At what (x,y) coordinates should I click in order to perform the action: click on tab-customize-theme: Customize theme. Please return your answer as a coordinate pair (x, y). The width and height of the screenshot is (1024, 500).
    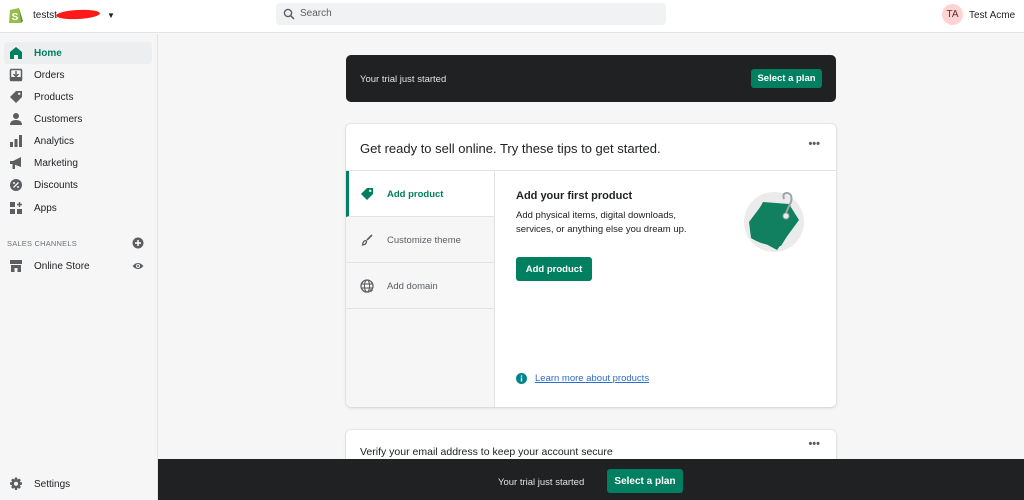
    Looking at the image, I should click on (420, 240).